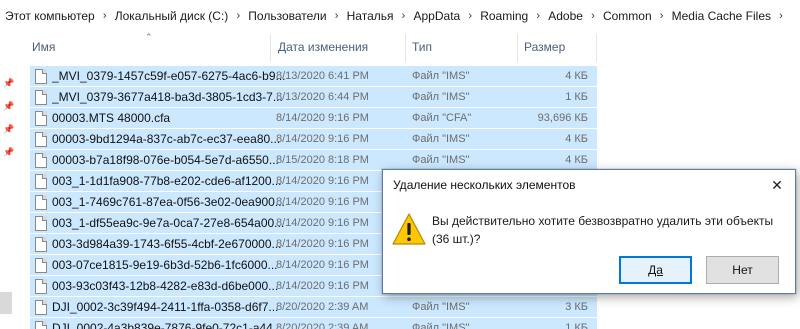 This screenshot has width=800, height=329. I want to click on file-date: 8/15/2020 8:18 PM, so click(322, 160).